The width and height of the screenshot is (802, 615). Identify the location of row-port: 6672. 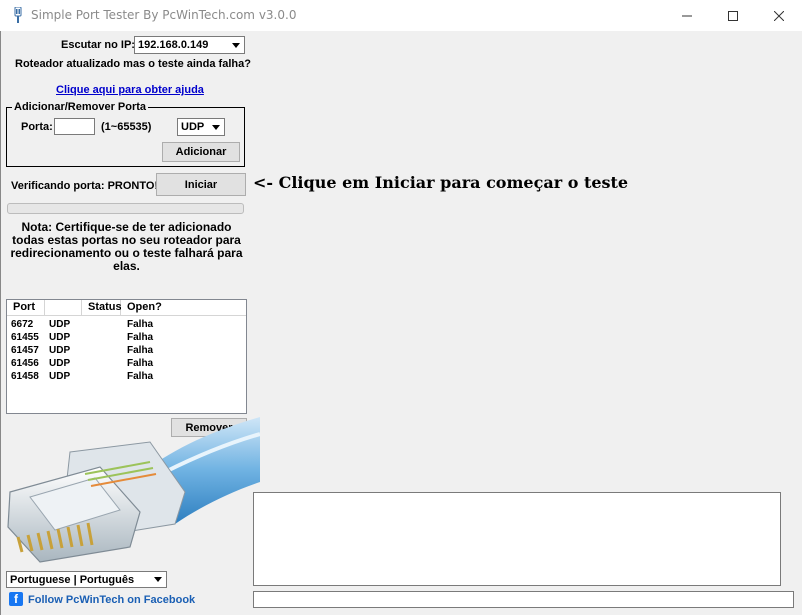
(22, 324).